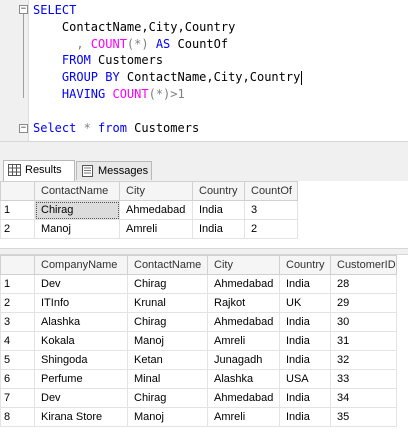  I want to click on editor-horizontal-scrollbar, so click(204, 149).